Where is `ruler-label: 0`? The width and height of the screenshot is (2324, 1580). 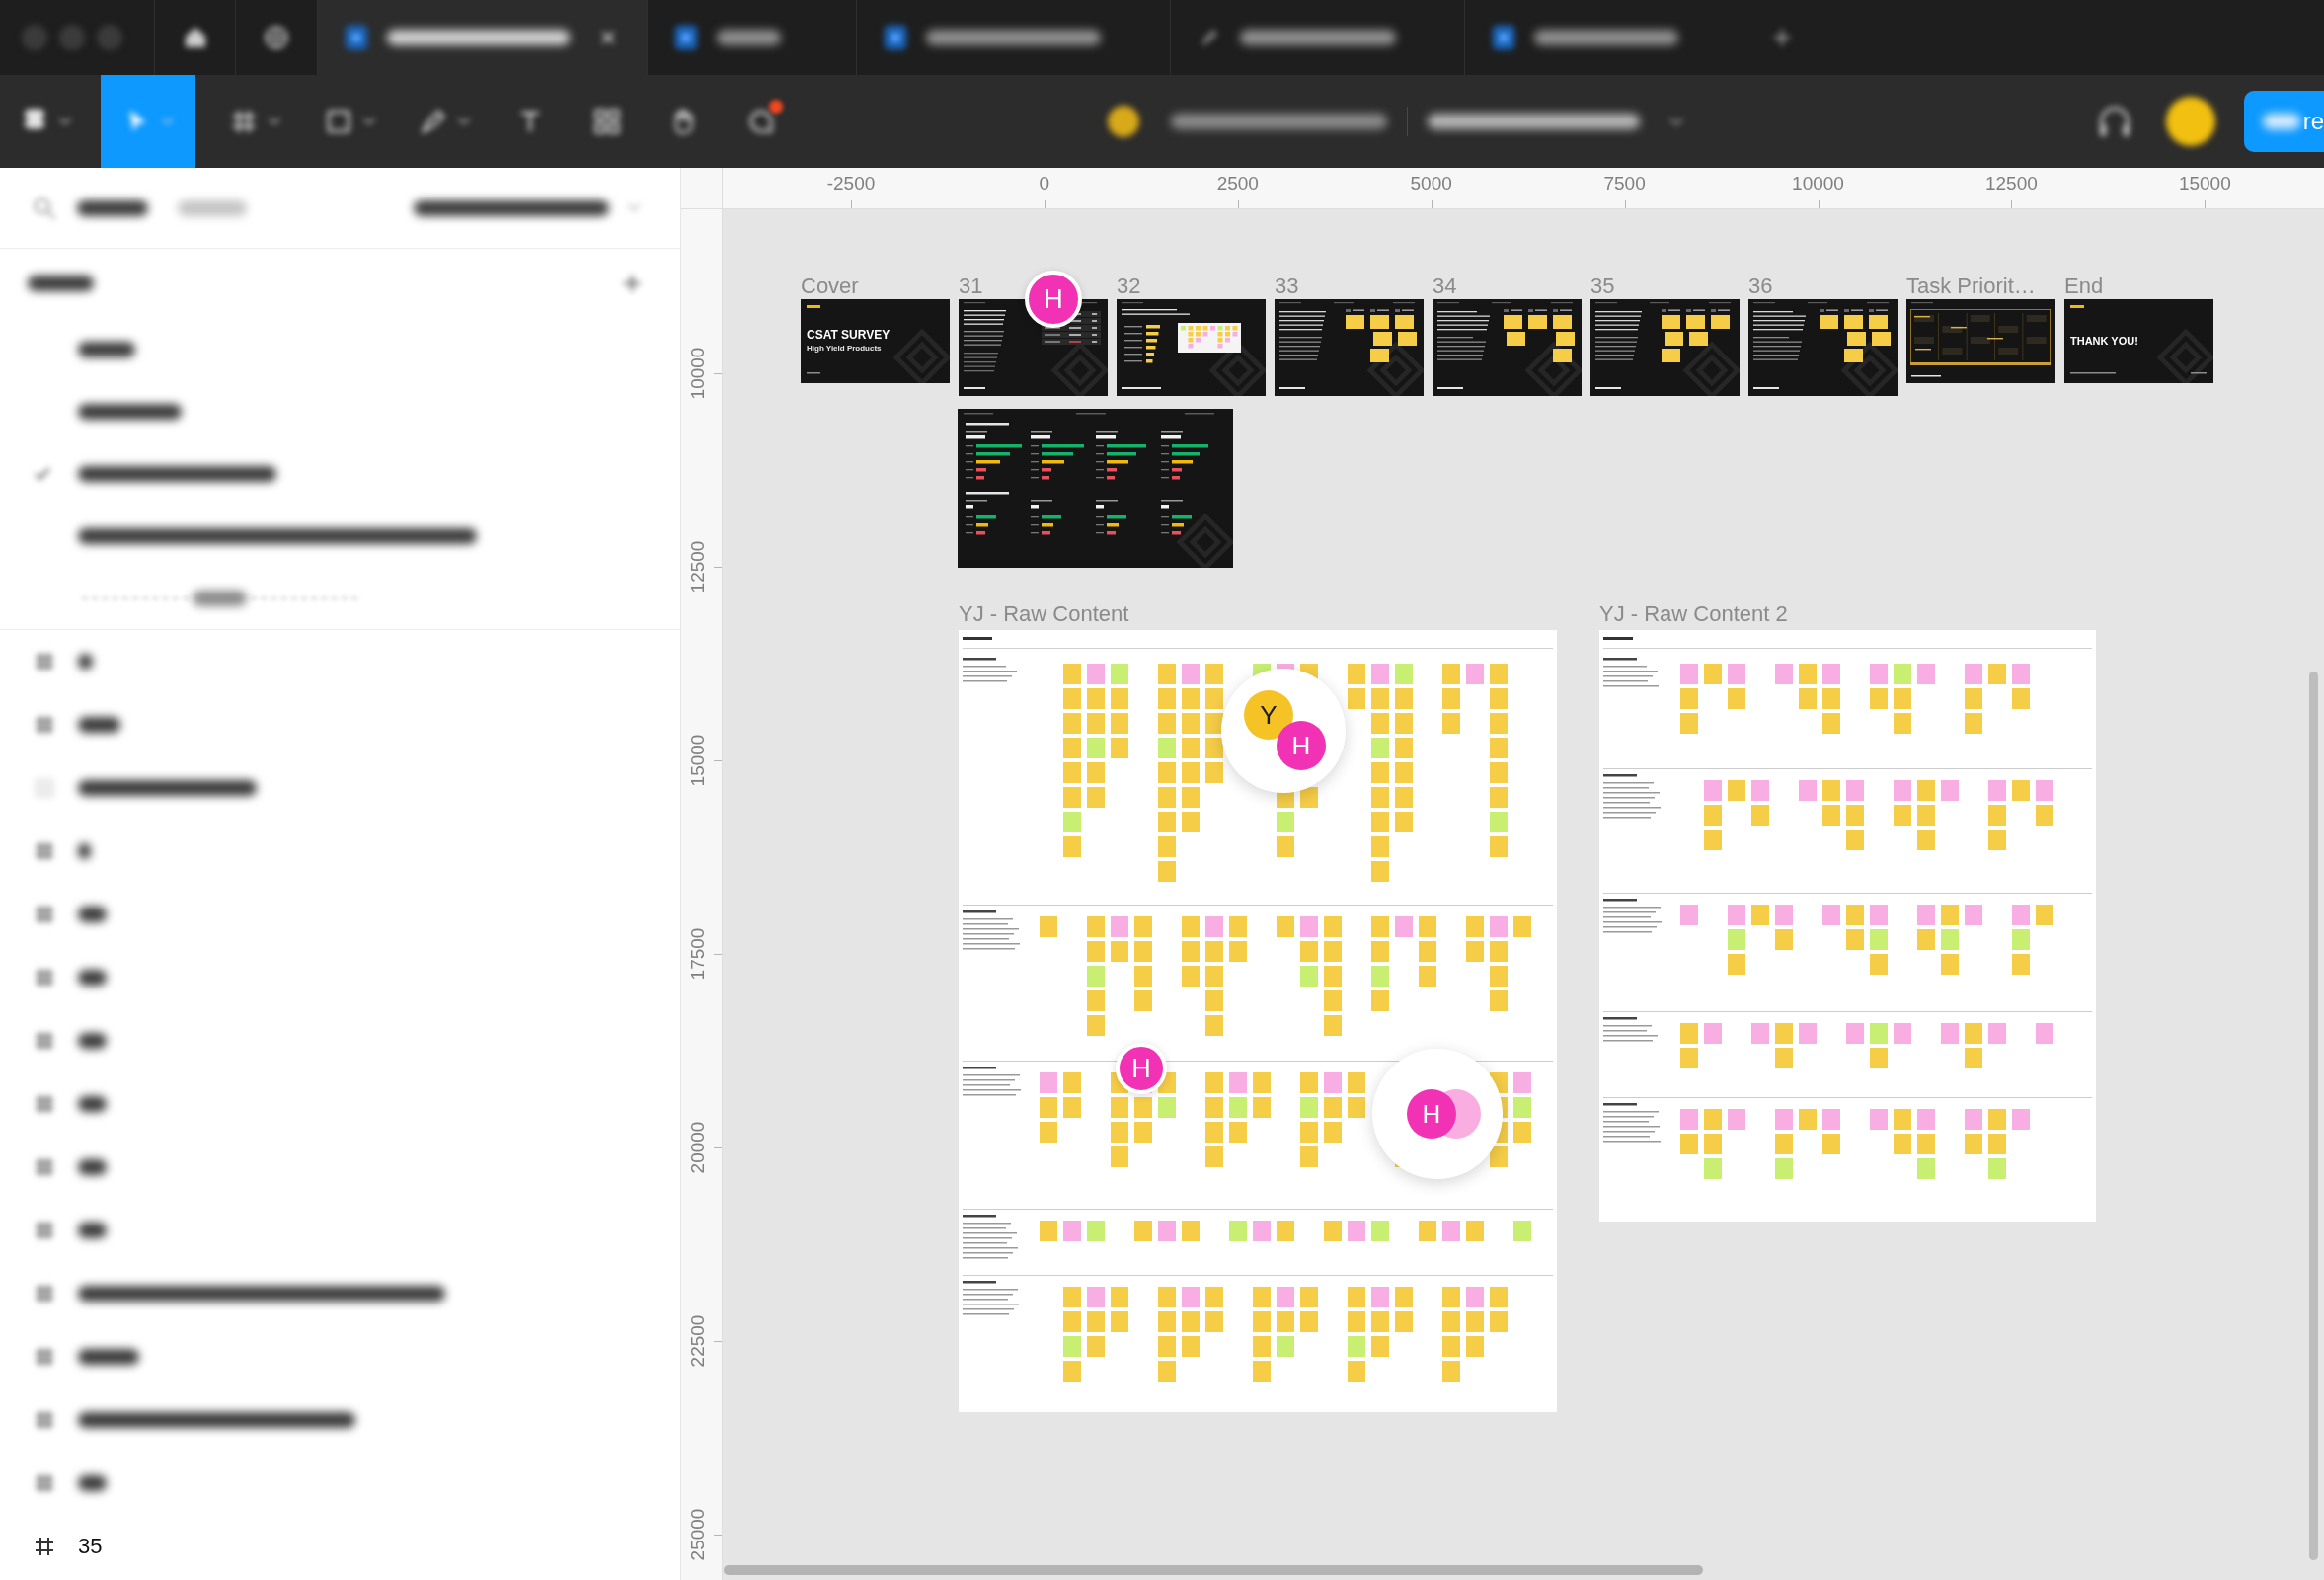
ruler-label: 0 is located at coordinates (1044, 184).